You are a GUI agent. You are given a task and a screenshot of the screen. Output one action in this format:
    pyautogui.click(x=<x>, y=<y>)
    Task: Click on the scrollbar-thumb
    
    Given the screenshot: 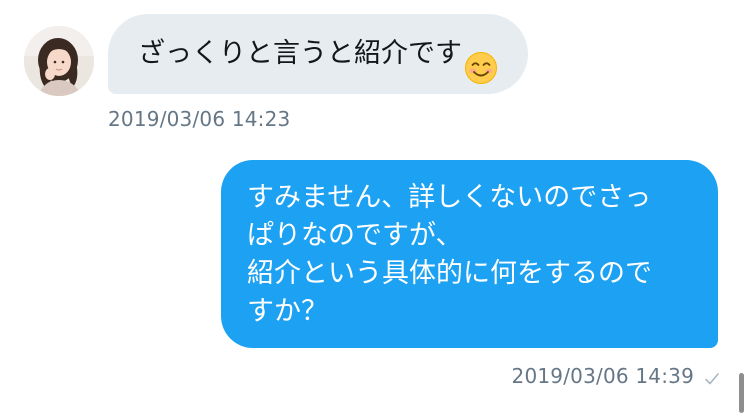 What is the action you would take?
    pyautogui.click(x=741, y=393)
    